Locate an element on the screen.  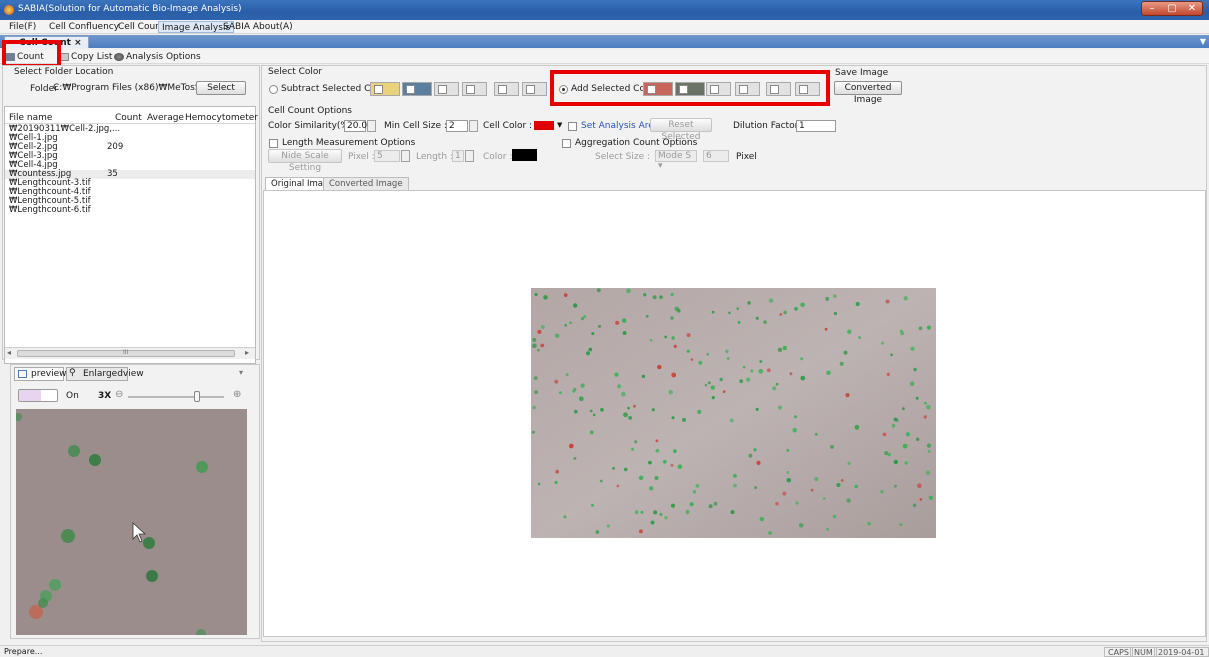
menu-file: File(F) is located at coordinates (22, 27).